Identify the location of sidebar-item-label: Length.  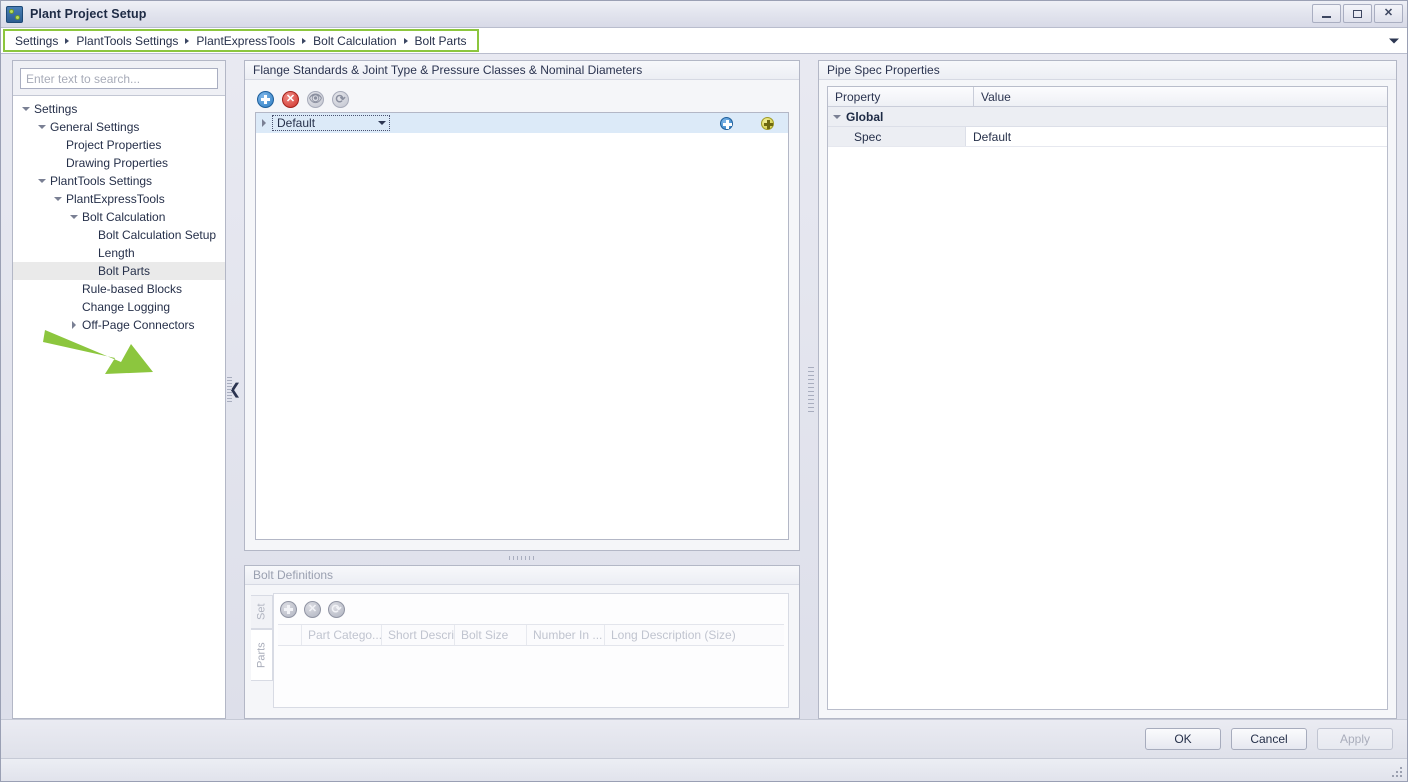
(116, 253).